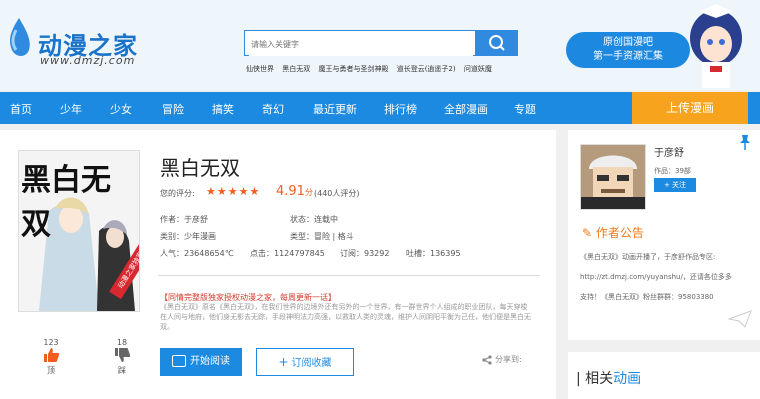 The width and height of the screenshot is (760, 399). What do you see at coordinates (335, 109) in the screenshot?
I see `nav-item-latest: 最近更新` at bounding box center [335, 109].